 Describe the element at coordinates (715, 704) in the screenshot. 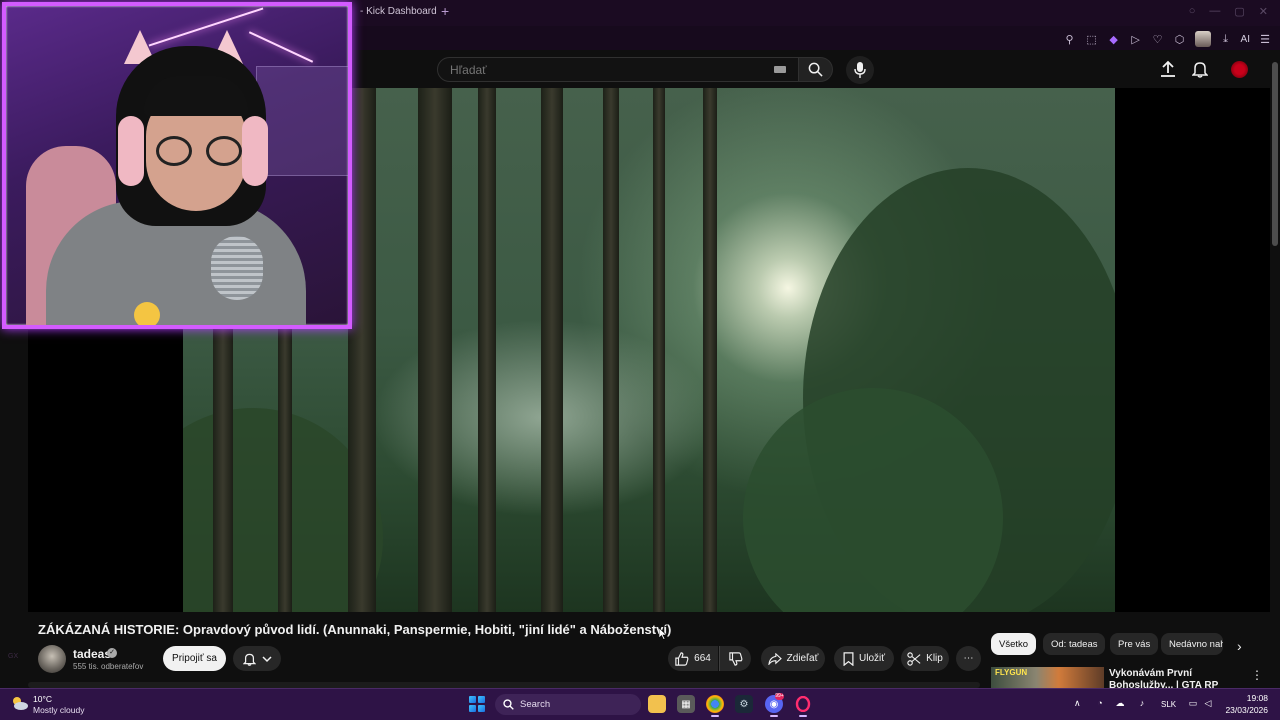

I see `chrome-icon` at that location.